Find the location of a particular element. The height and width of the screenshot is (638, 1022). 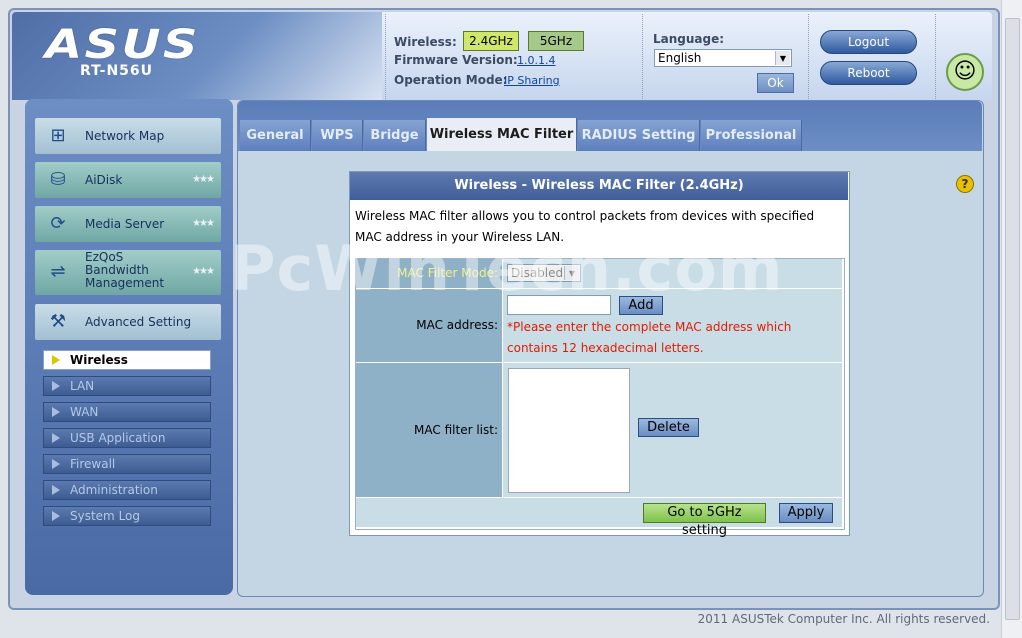

submenu-administration: Administration is located at coordinates (127, 490).